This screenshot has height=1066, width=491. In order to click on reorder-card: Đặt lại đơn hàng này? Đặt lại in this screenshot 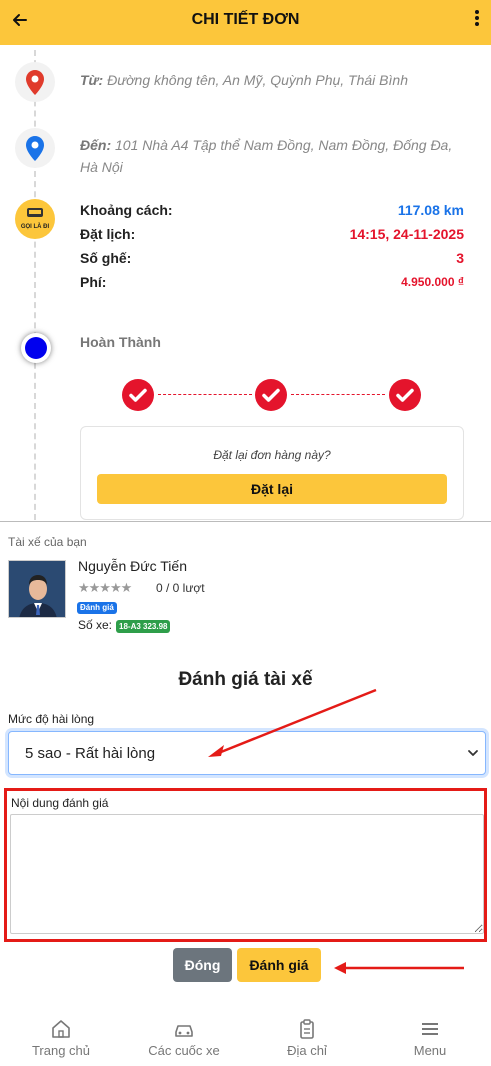, I will do `click(272, 473)`.